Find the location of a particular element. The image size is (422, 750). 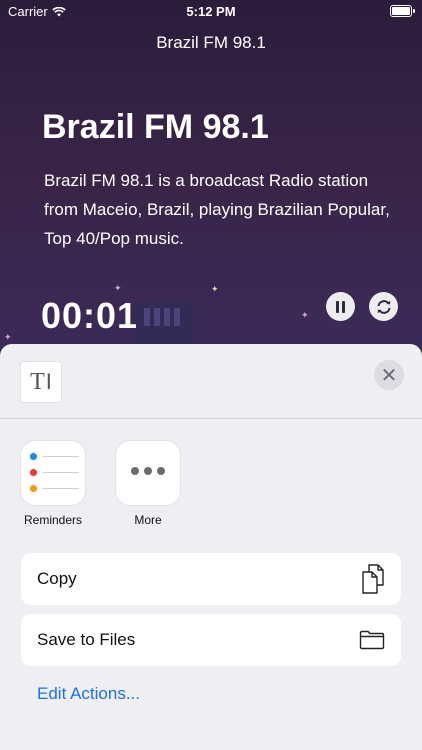

close-button: ✕ is located at coordinates (389, 375).